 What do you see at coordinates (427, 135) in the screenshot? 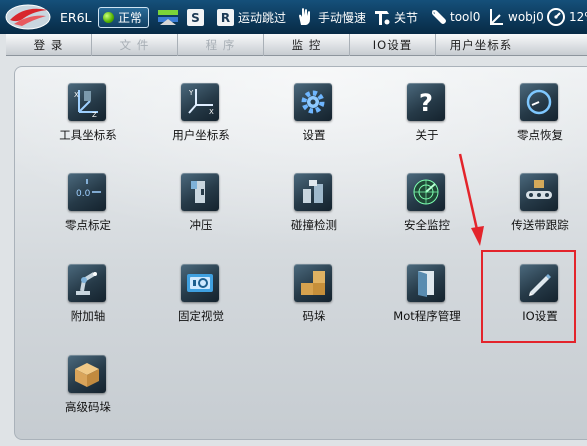
I see `tile-label: 关于` at bounding box center [427, 135].